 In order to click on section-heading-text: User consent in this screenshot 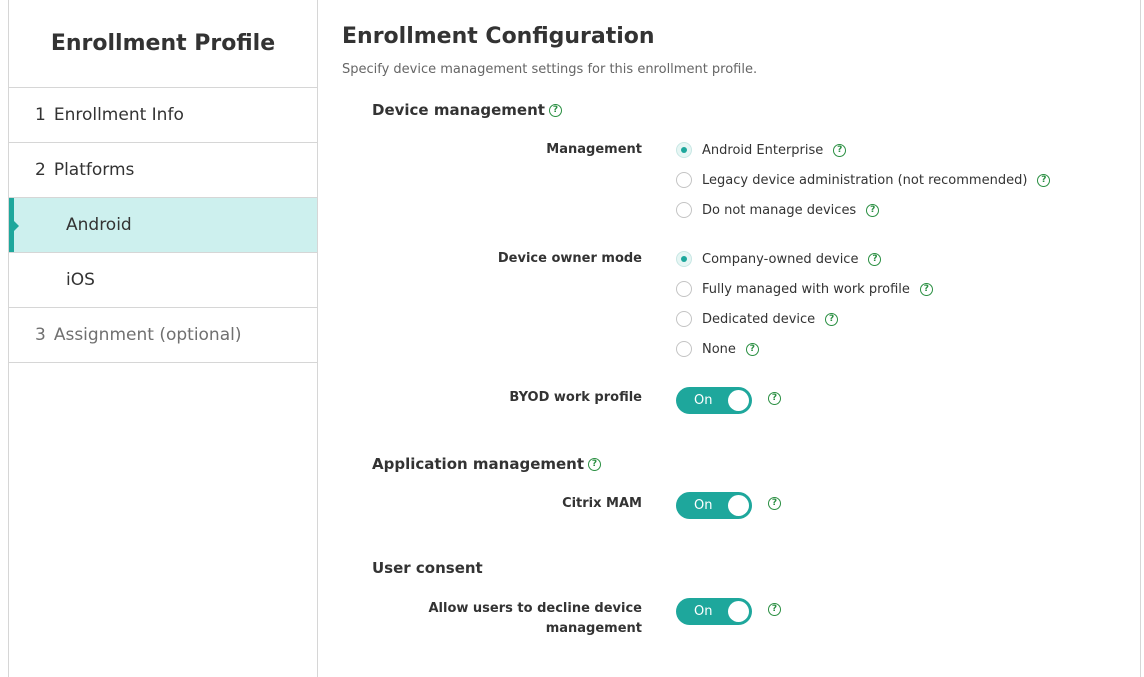, I will do `click(427, 568)`.